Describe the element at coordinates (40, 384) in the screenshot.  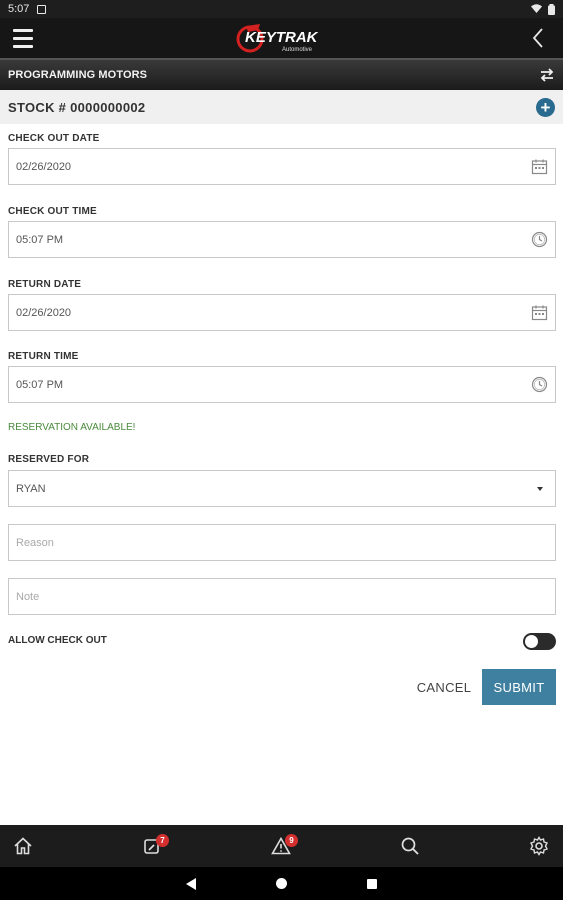
I see `return-time-value: 05:07 PM` at that location.